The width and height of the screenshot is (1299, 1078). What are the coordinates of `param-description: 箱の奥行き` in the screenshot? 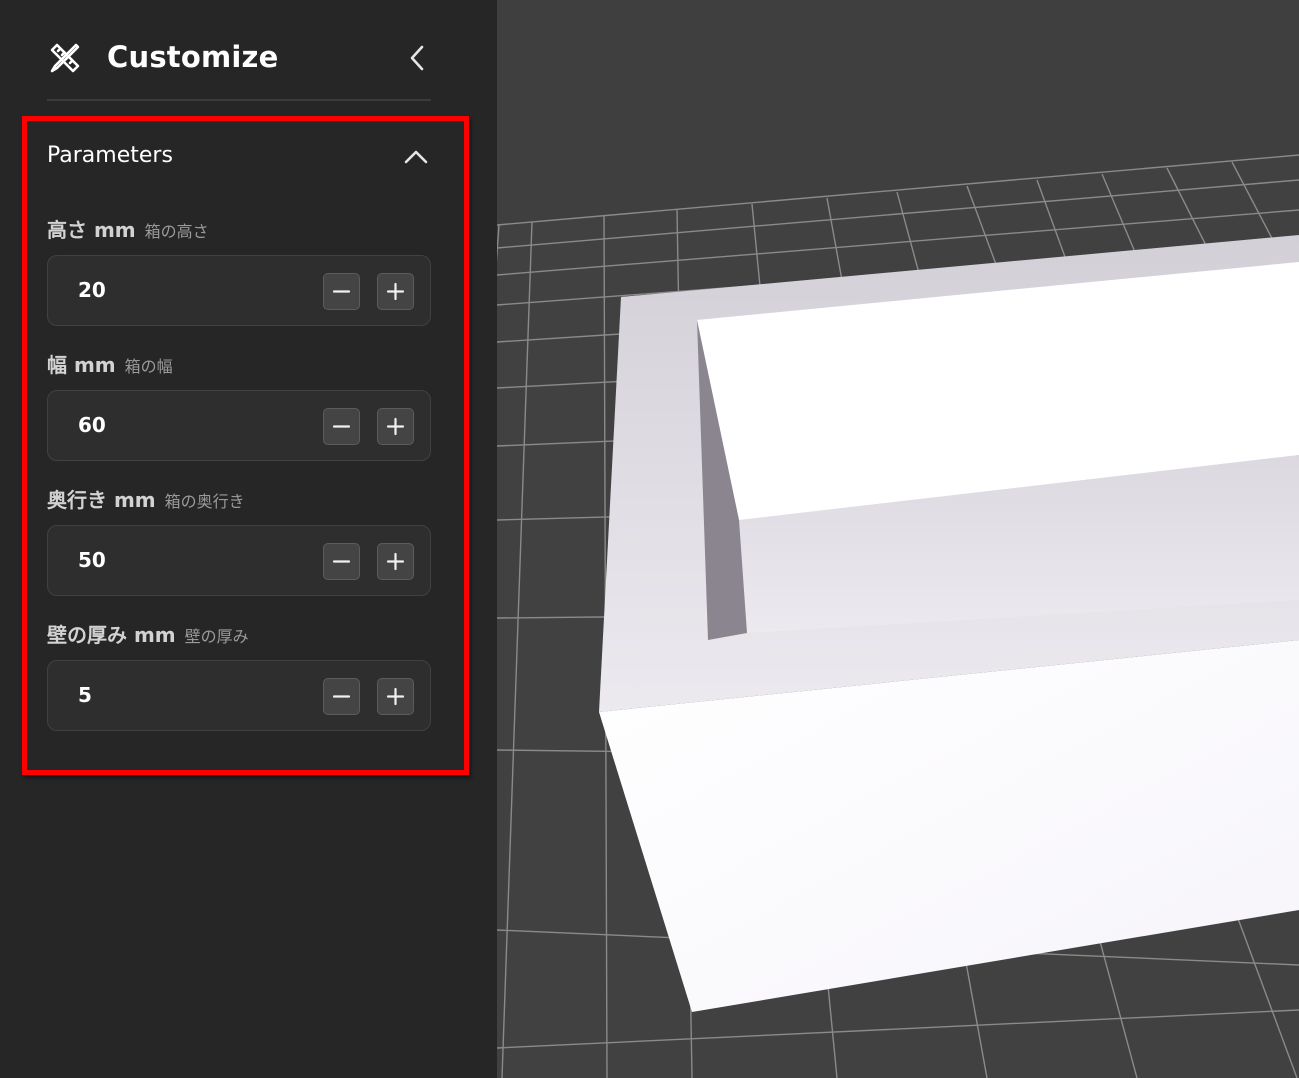 It's located at (204, 501).